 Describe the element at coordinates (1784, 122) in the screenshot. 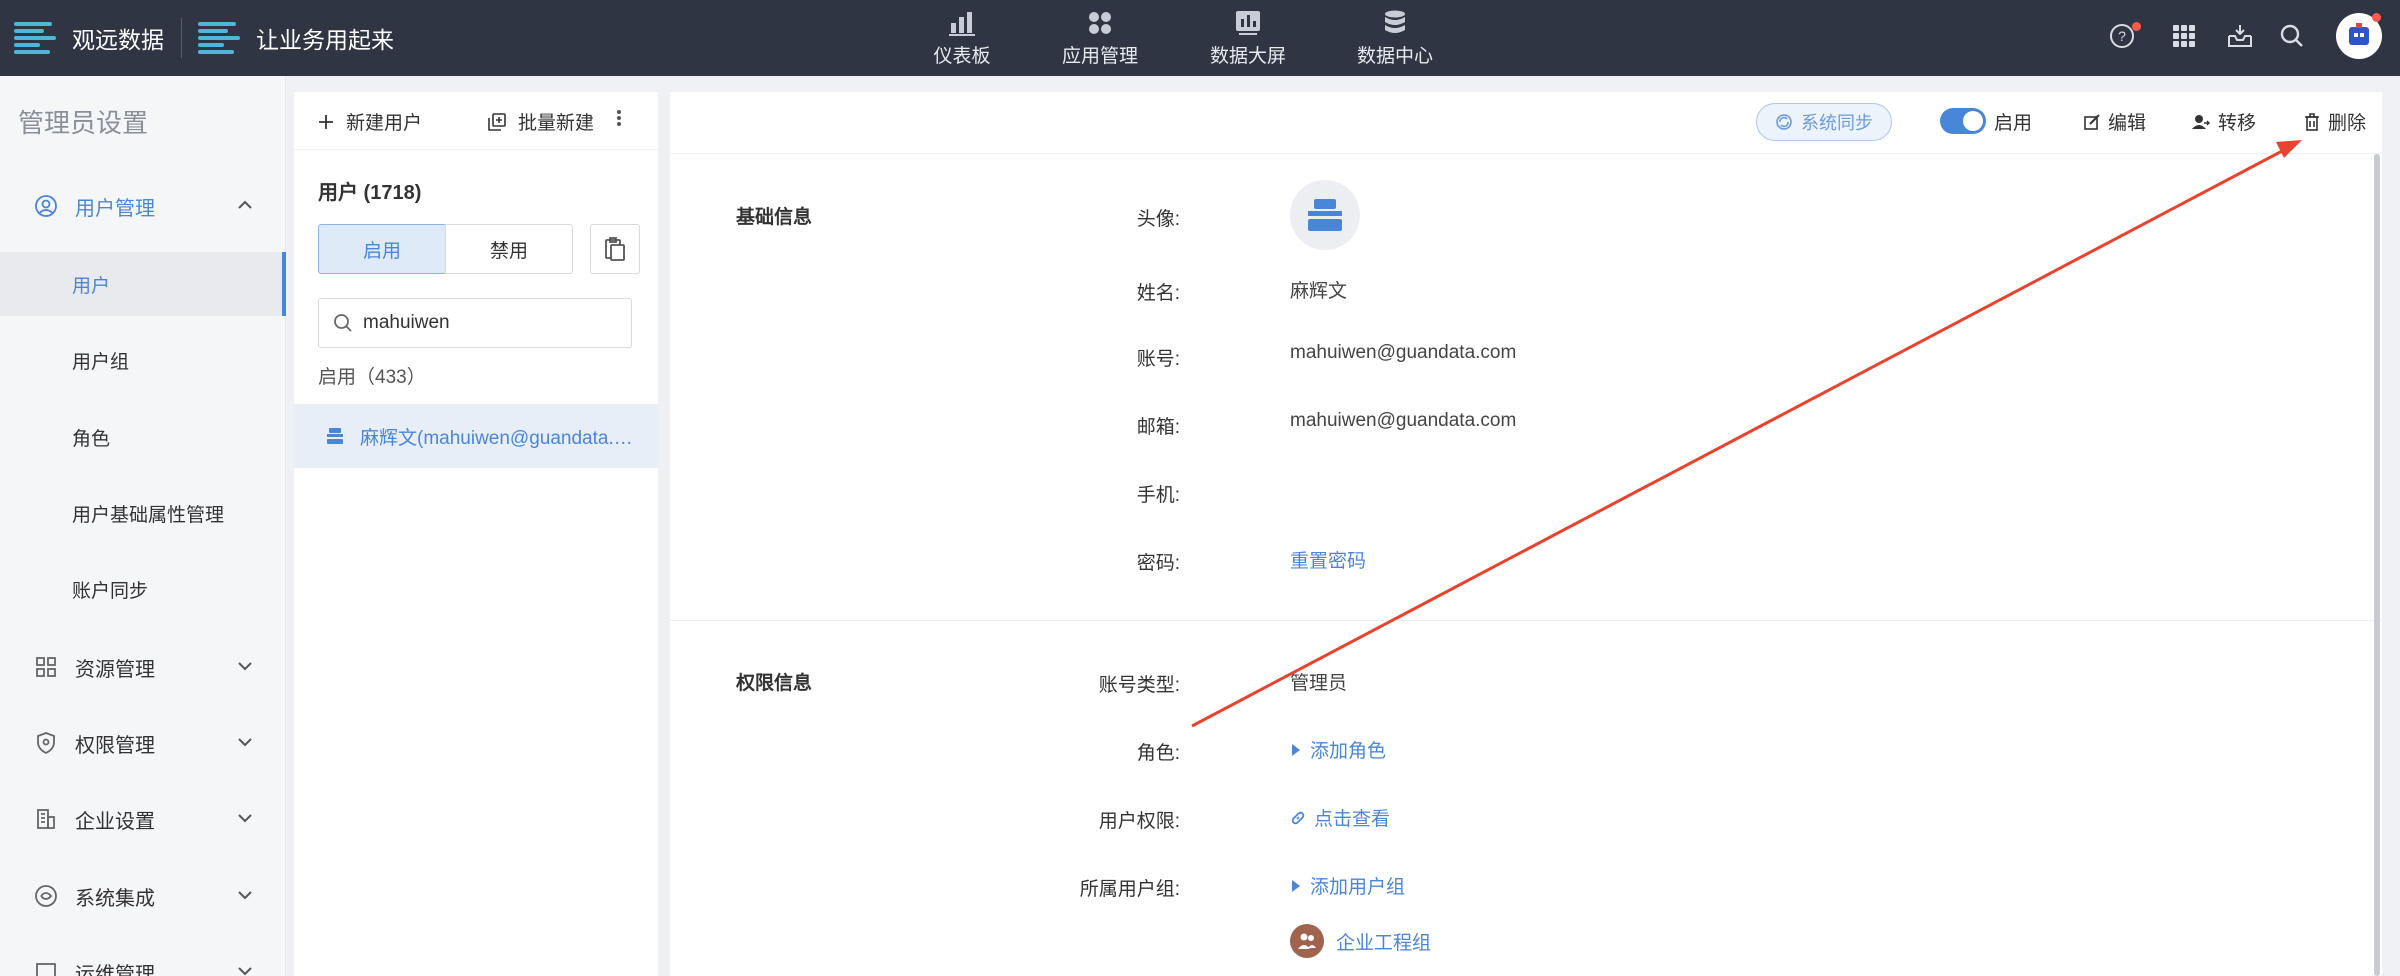

I see `sync-icon` at that location.